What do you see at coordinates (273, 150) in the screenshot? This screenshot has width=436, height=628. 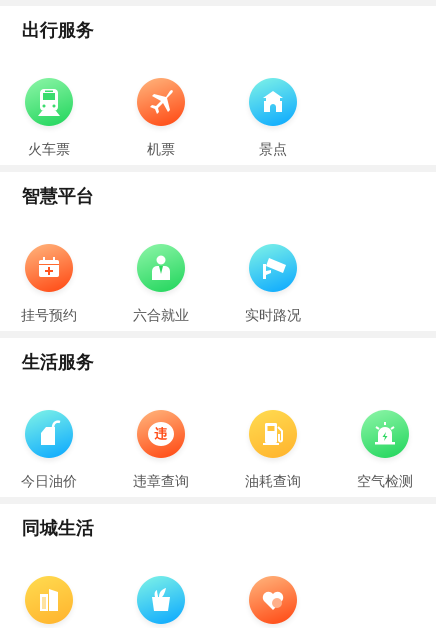 I see `service-label: 景点` at bounding box center [273, 150].